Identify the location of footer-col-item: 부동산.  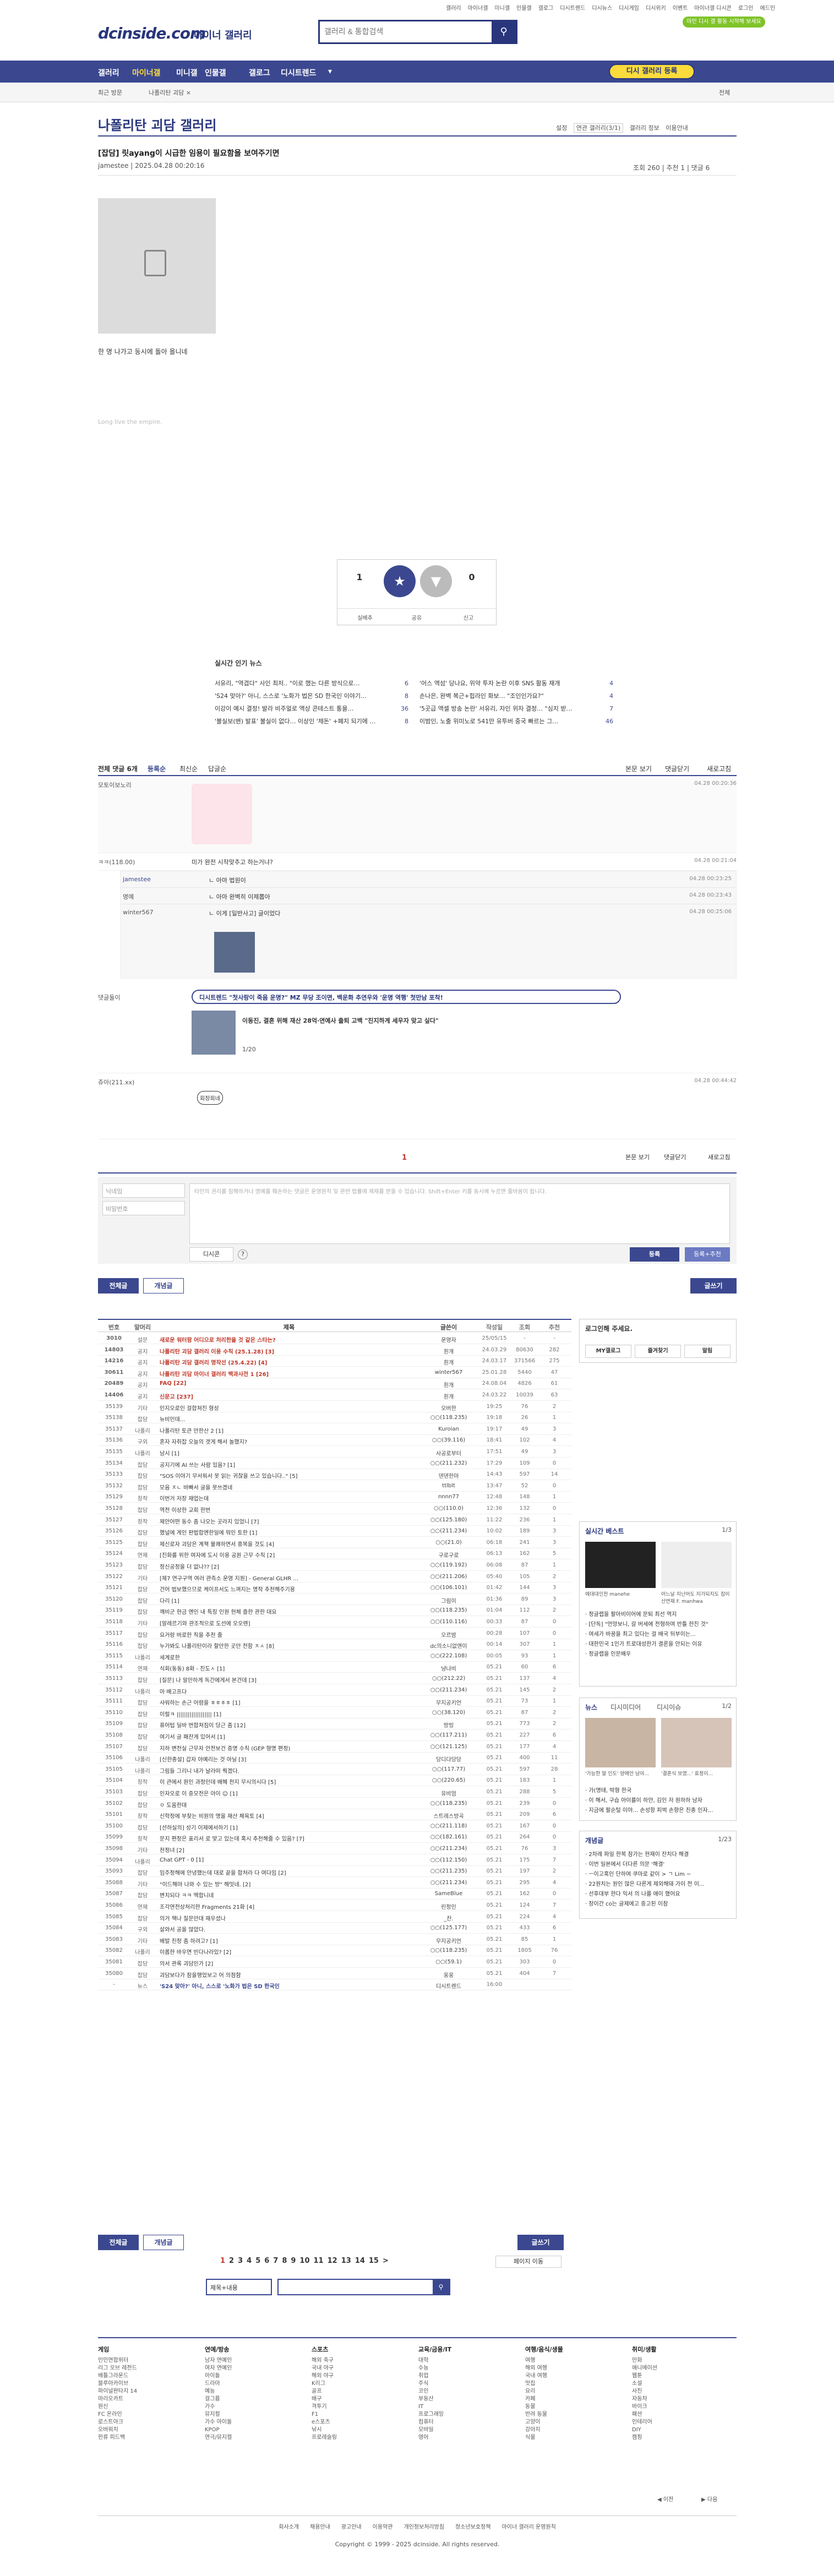
(465, 2399).